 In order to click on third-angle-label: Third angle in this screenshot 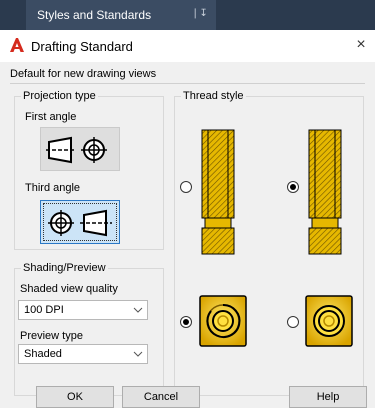, I will do `click(53, 188)`.